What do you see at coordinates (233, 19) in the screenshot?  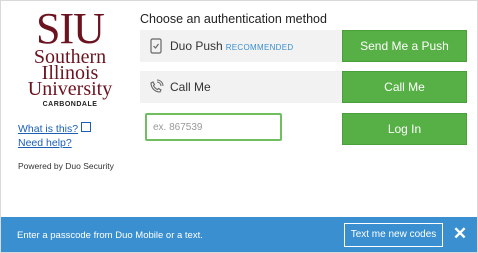 I see `auth-method-heading: Choose an authentication method` at bounding box center [233, 19].